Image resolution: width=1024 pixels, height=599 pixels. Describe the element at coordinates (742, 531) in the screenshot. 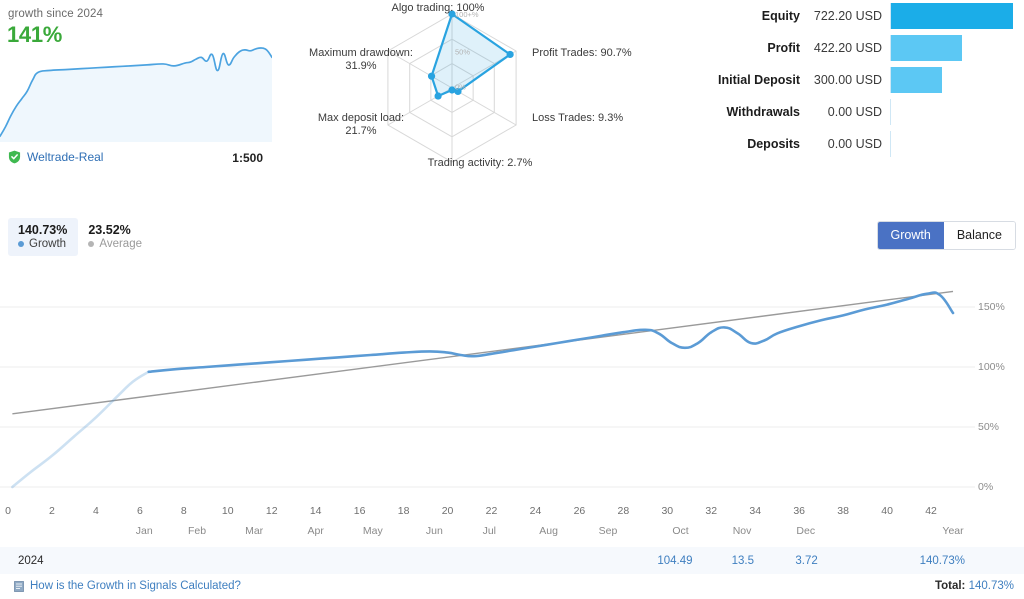

I see `chart-month-label: Nov` at that location.